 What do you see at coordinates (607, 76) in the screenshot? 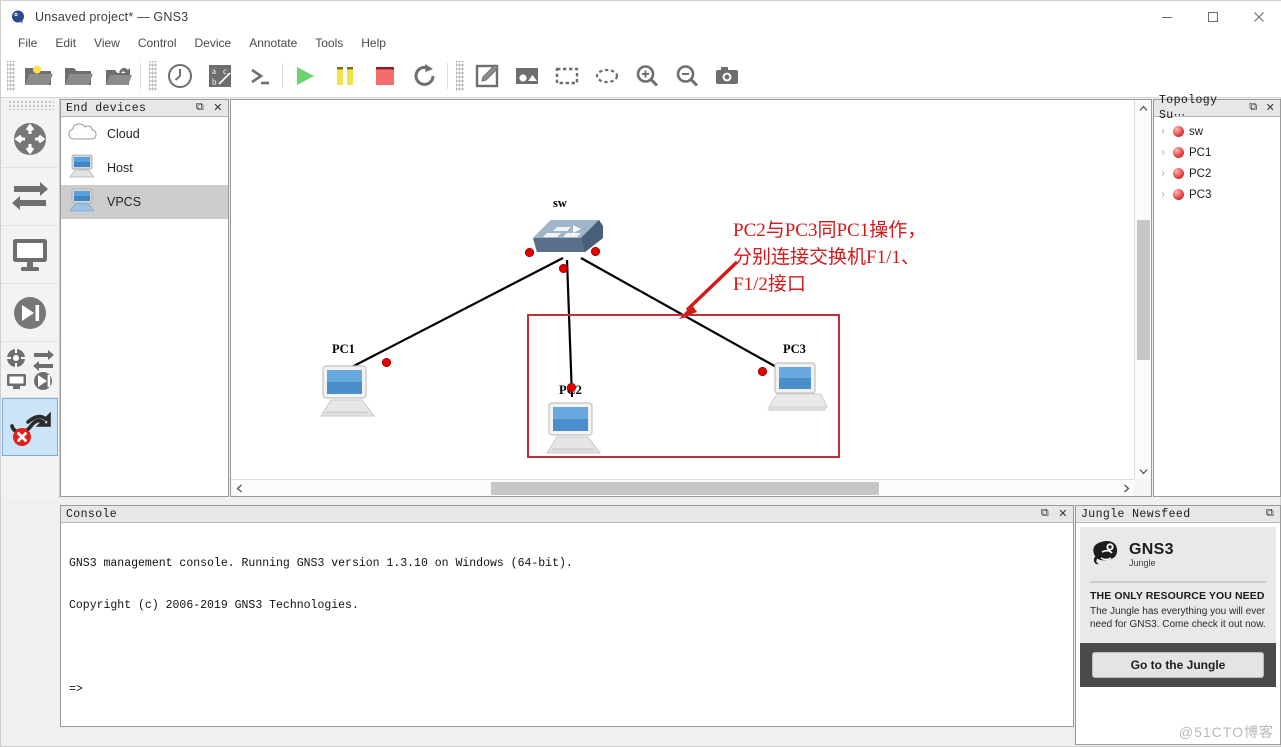
I see `draw-ellipse-icon` at bounding box center [607, 76].